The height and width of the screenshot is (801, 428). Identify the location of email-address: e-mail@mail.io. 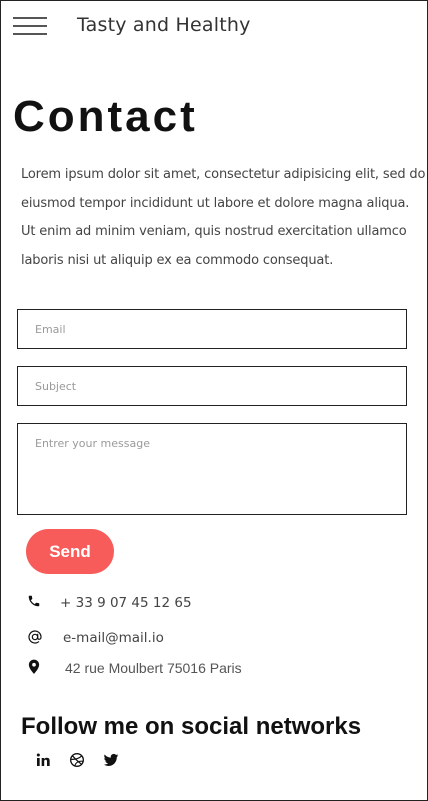
(113, 638).